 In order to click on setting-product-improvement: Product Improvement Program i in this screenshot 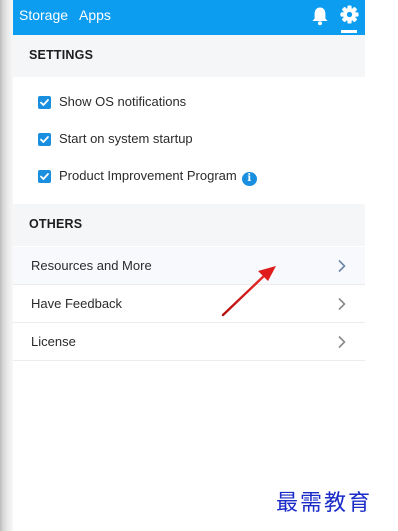, I will do `click(189, 177)`.